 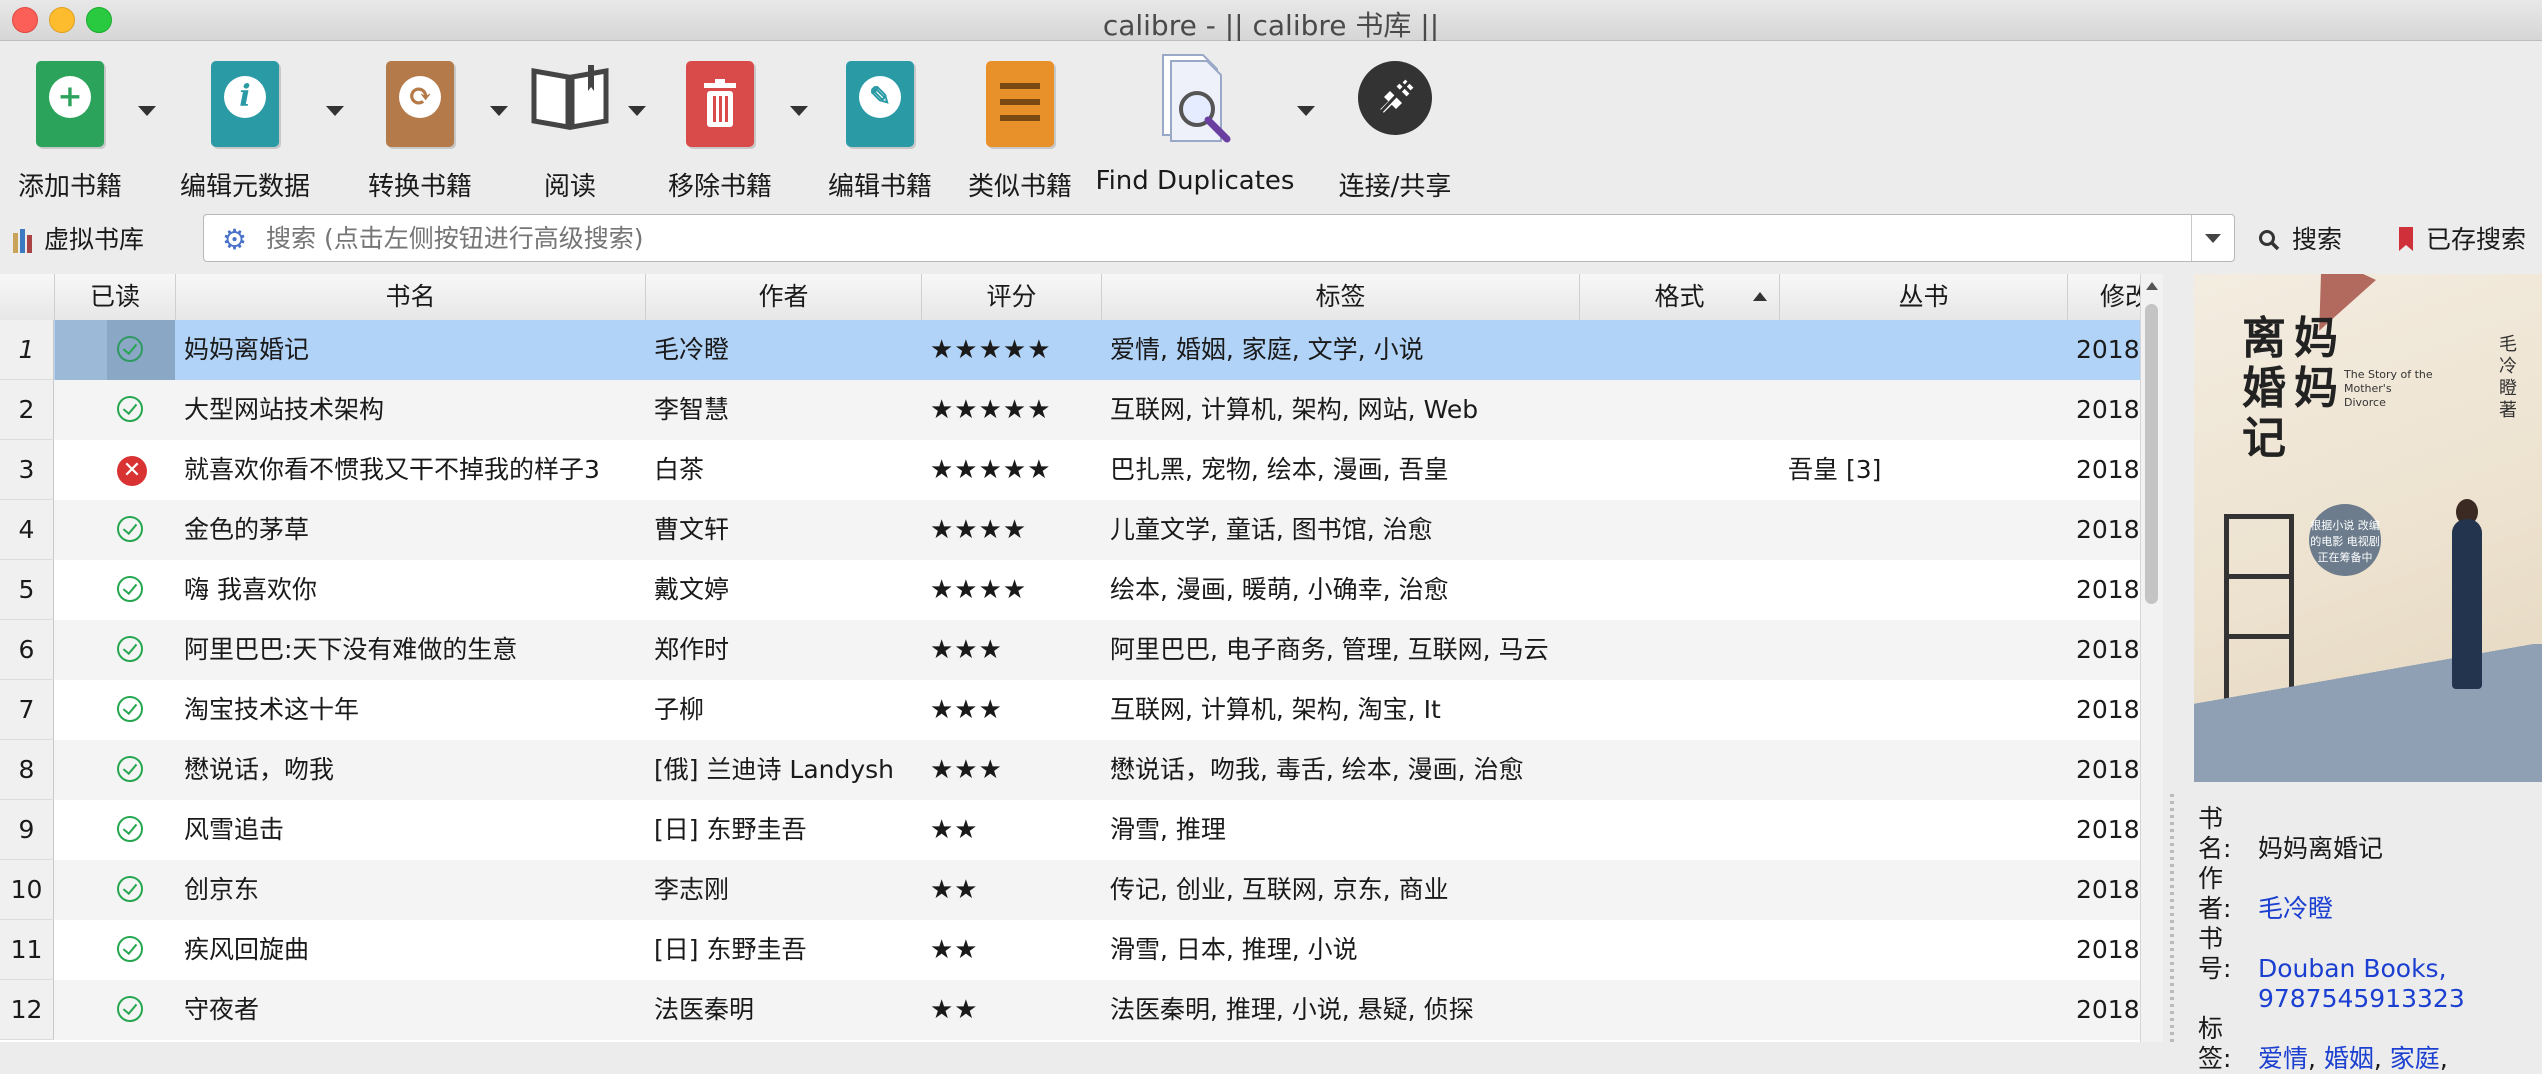 What do you see at coordinates (2300, 238) in the screenshot?
I see `search-button: 搜索` at bounding box center [2300, 238].